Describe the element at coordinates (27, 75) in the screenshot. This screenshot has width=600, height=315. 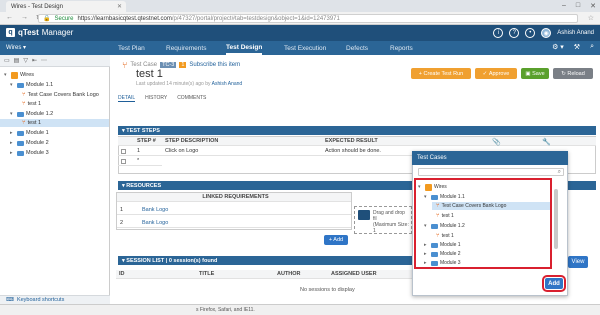
I see `tree-item-label: Wires` at that location.